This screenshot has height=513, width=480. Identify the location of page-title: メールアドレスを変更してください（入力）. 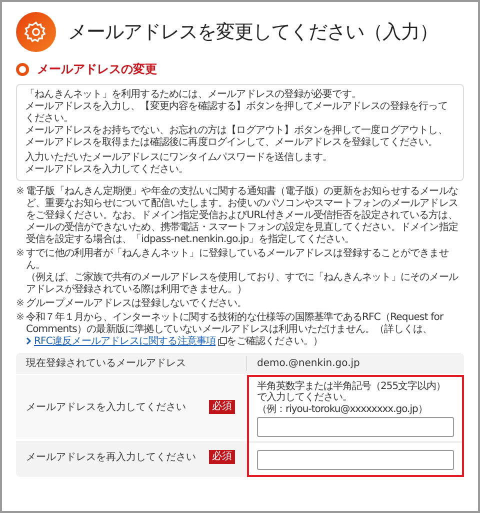
(253, 32).